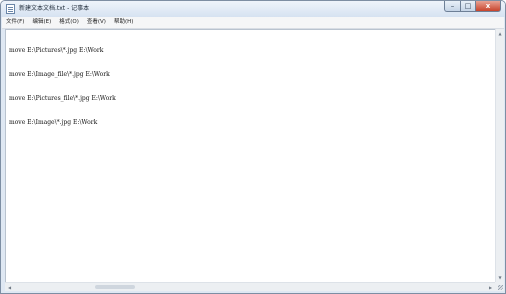 This screenshot has height=294, width=506. What do you see at coordinates (250, 286) in the screenshot?
I see `horizontal-scrollbar: ◀ ▶` at bounding box center [250, 286].